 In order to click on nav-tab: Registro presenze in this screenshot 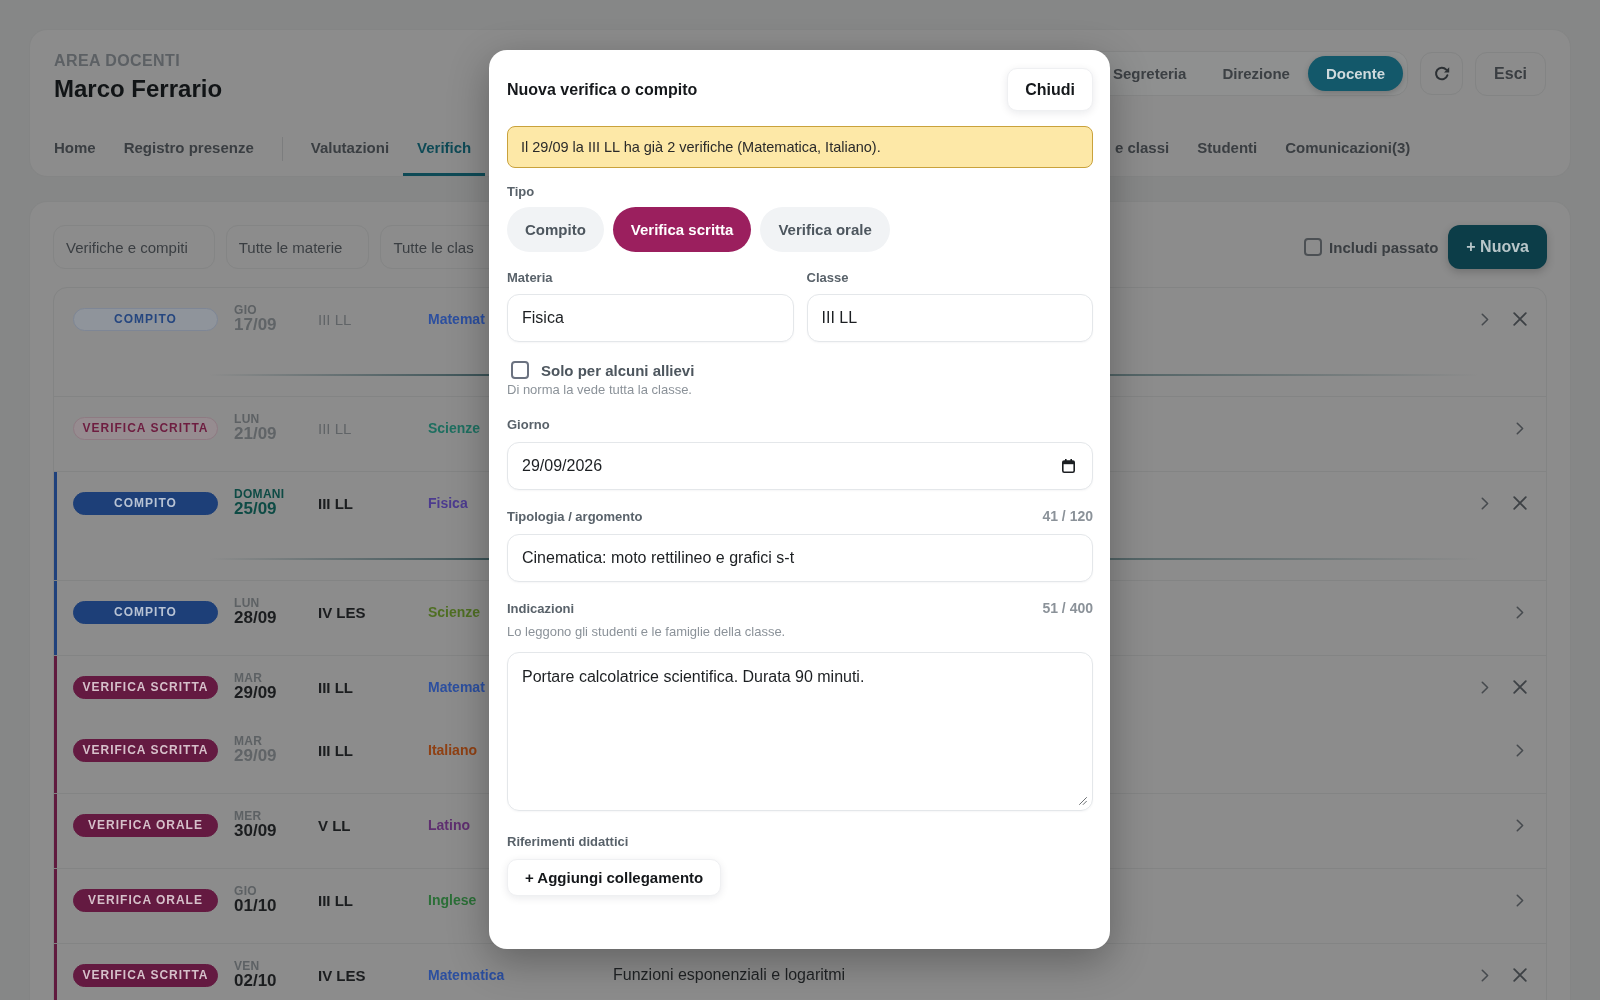, I will do `click(188, 151)`.